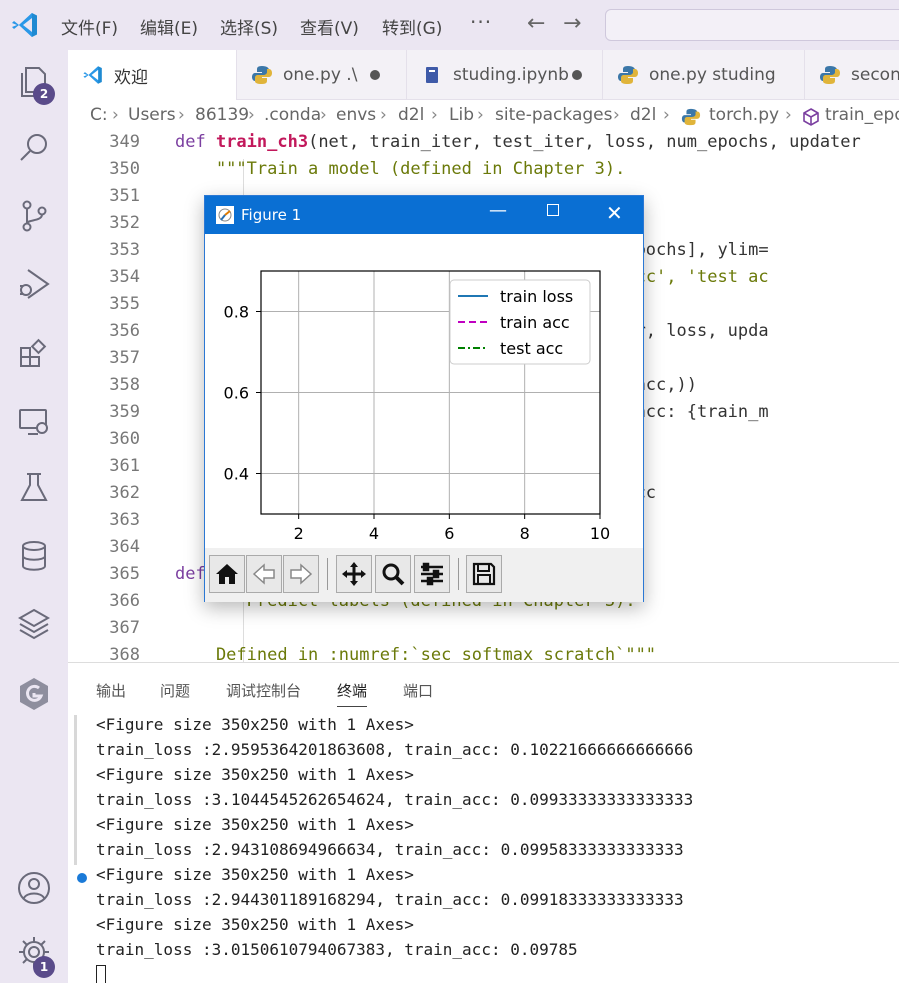 The image size is (899, 983). I want to click on legend-label: train loss, so click(536, 296).